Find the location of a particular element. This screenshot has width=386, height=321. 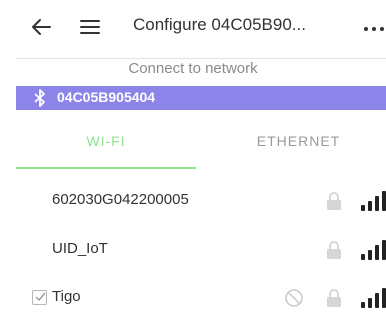

device-name: 04C05B905404 is located at coordinates (106, 97).